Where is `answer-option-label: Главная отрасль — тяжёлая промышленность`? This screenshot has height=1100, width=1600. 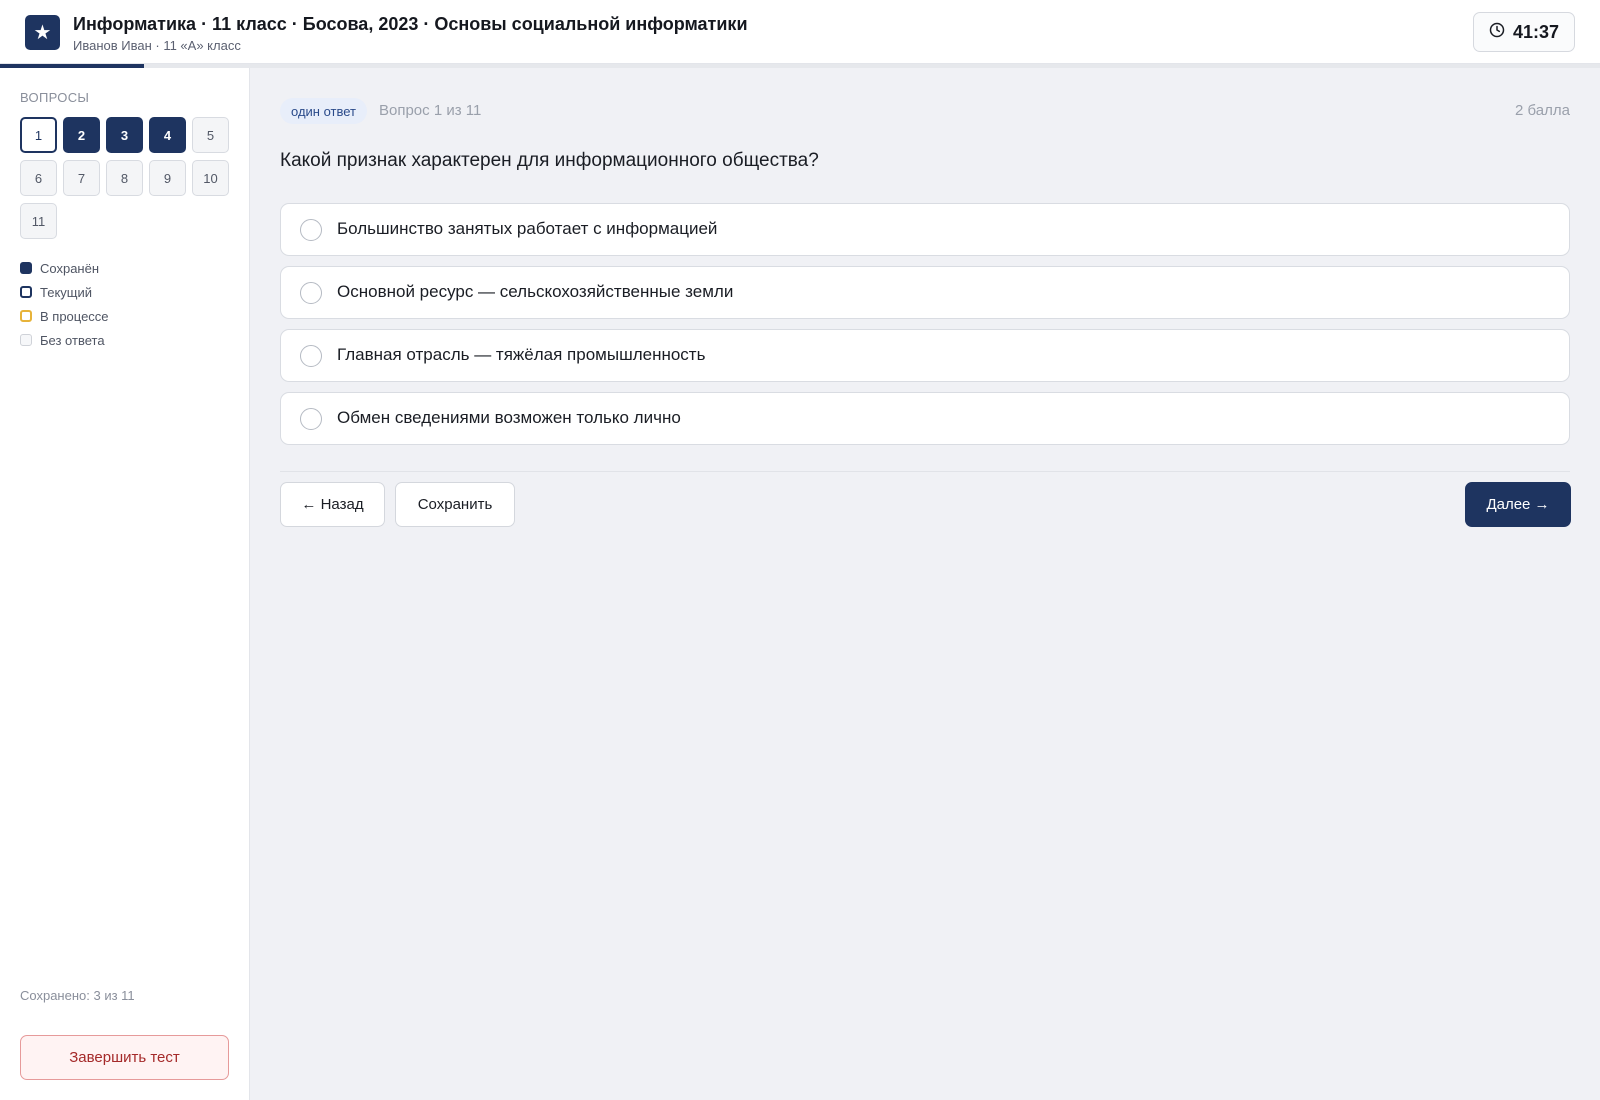 answer-option-label: Главная отрасль — тяжёлая промышленность is located at coordinates (521, 354).